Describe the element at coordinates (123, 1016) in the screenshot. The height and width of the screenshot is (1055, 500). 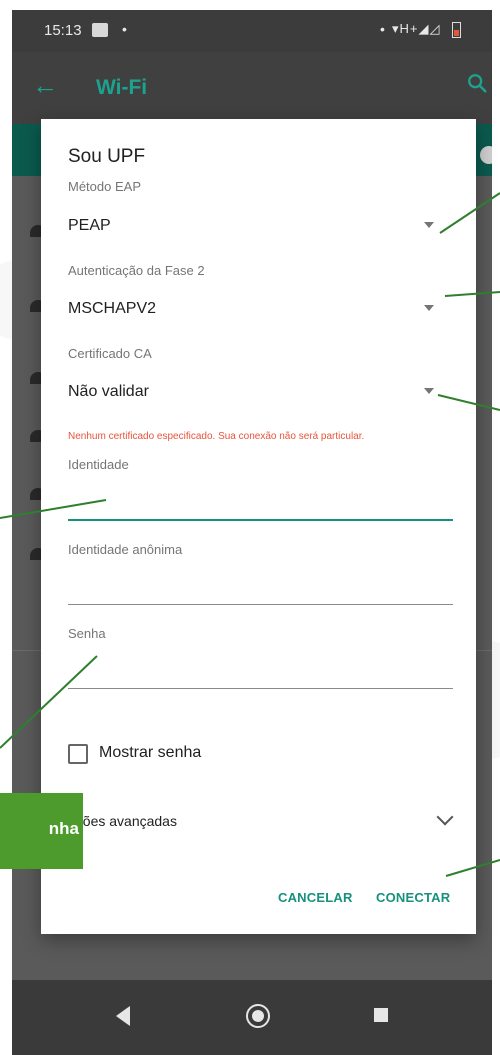
I see `triangle-back-icon` at that location.